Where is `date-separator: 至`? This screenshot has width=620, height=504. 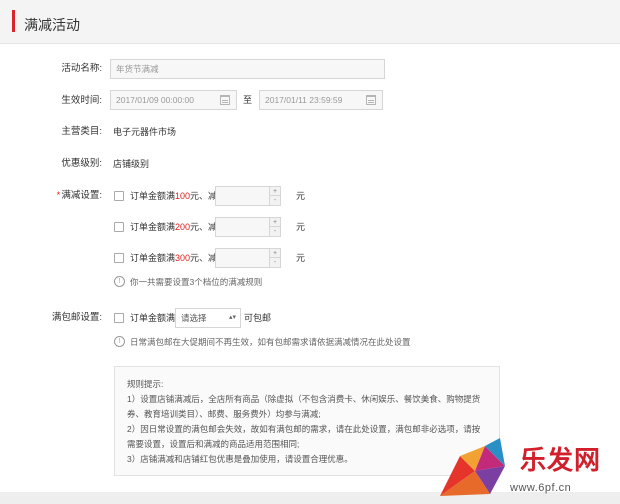
date-separator: 至 is located at coordinates (248, 100).